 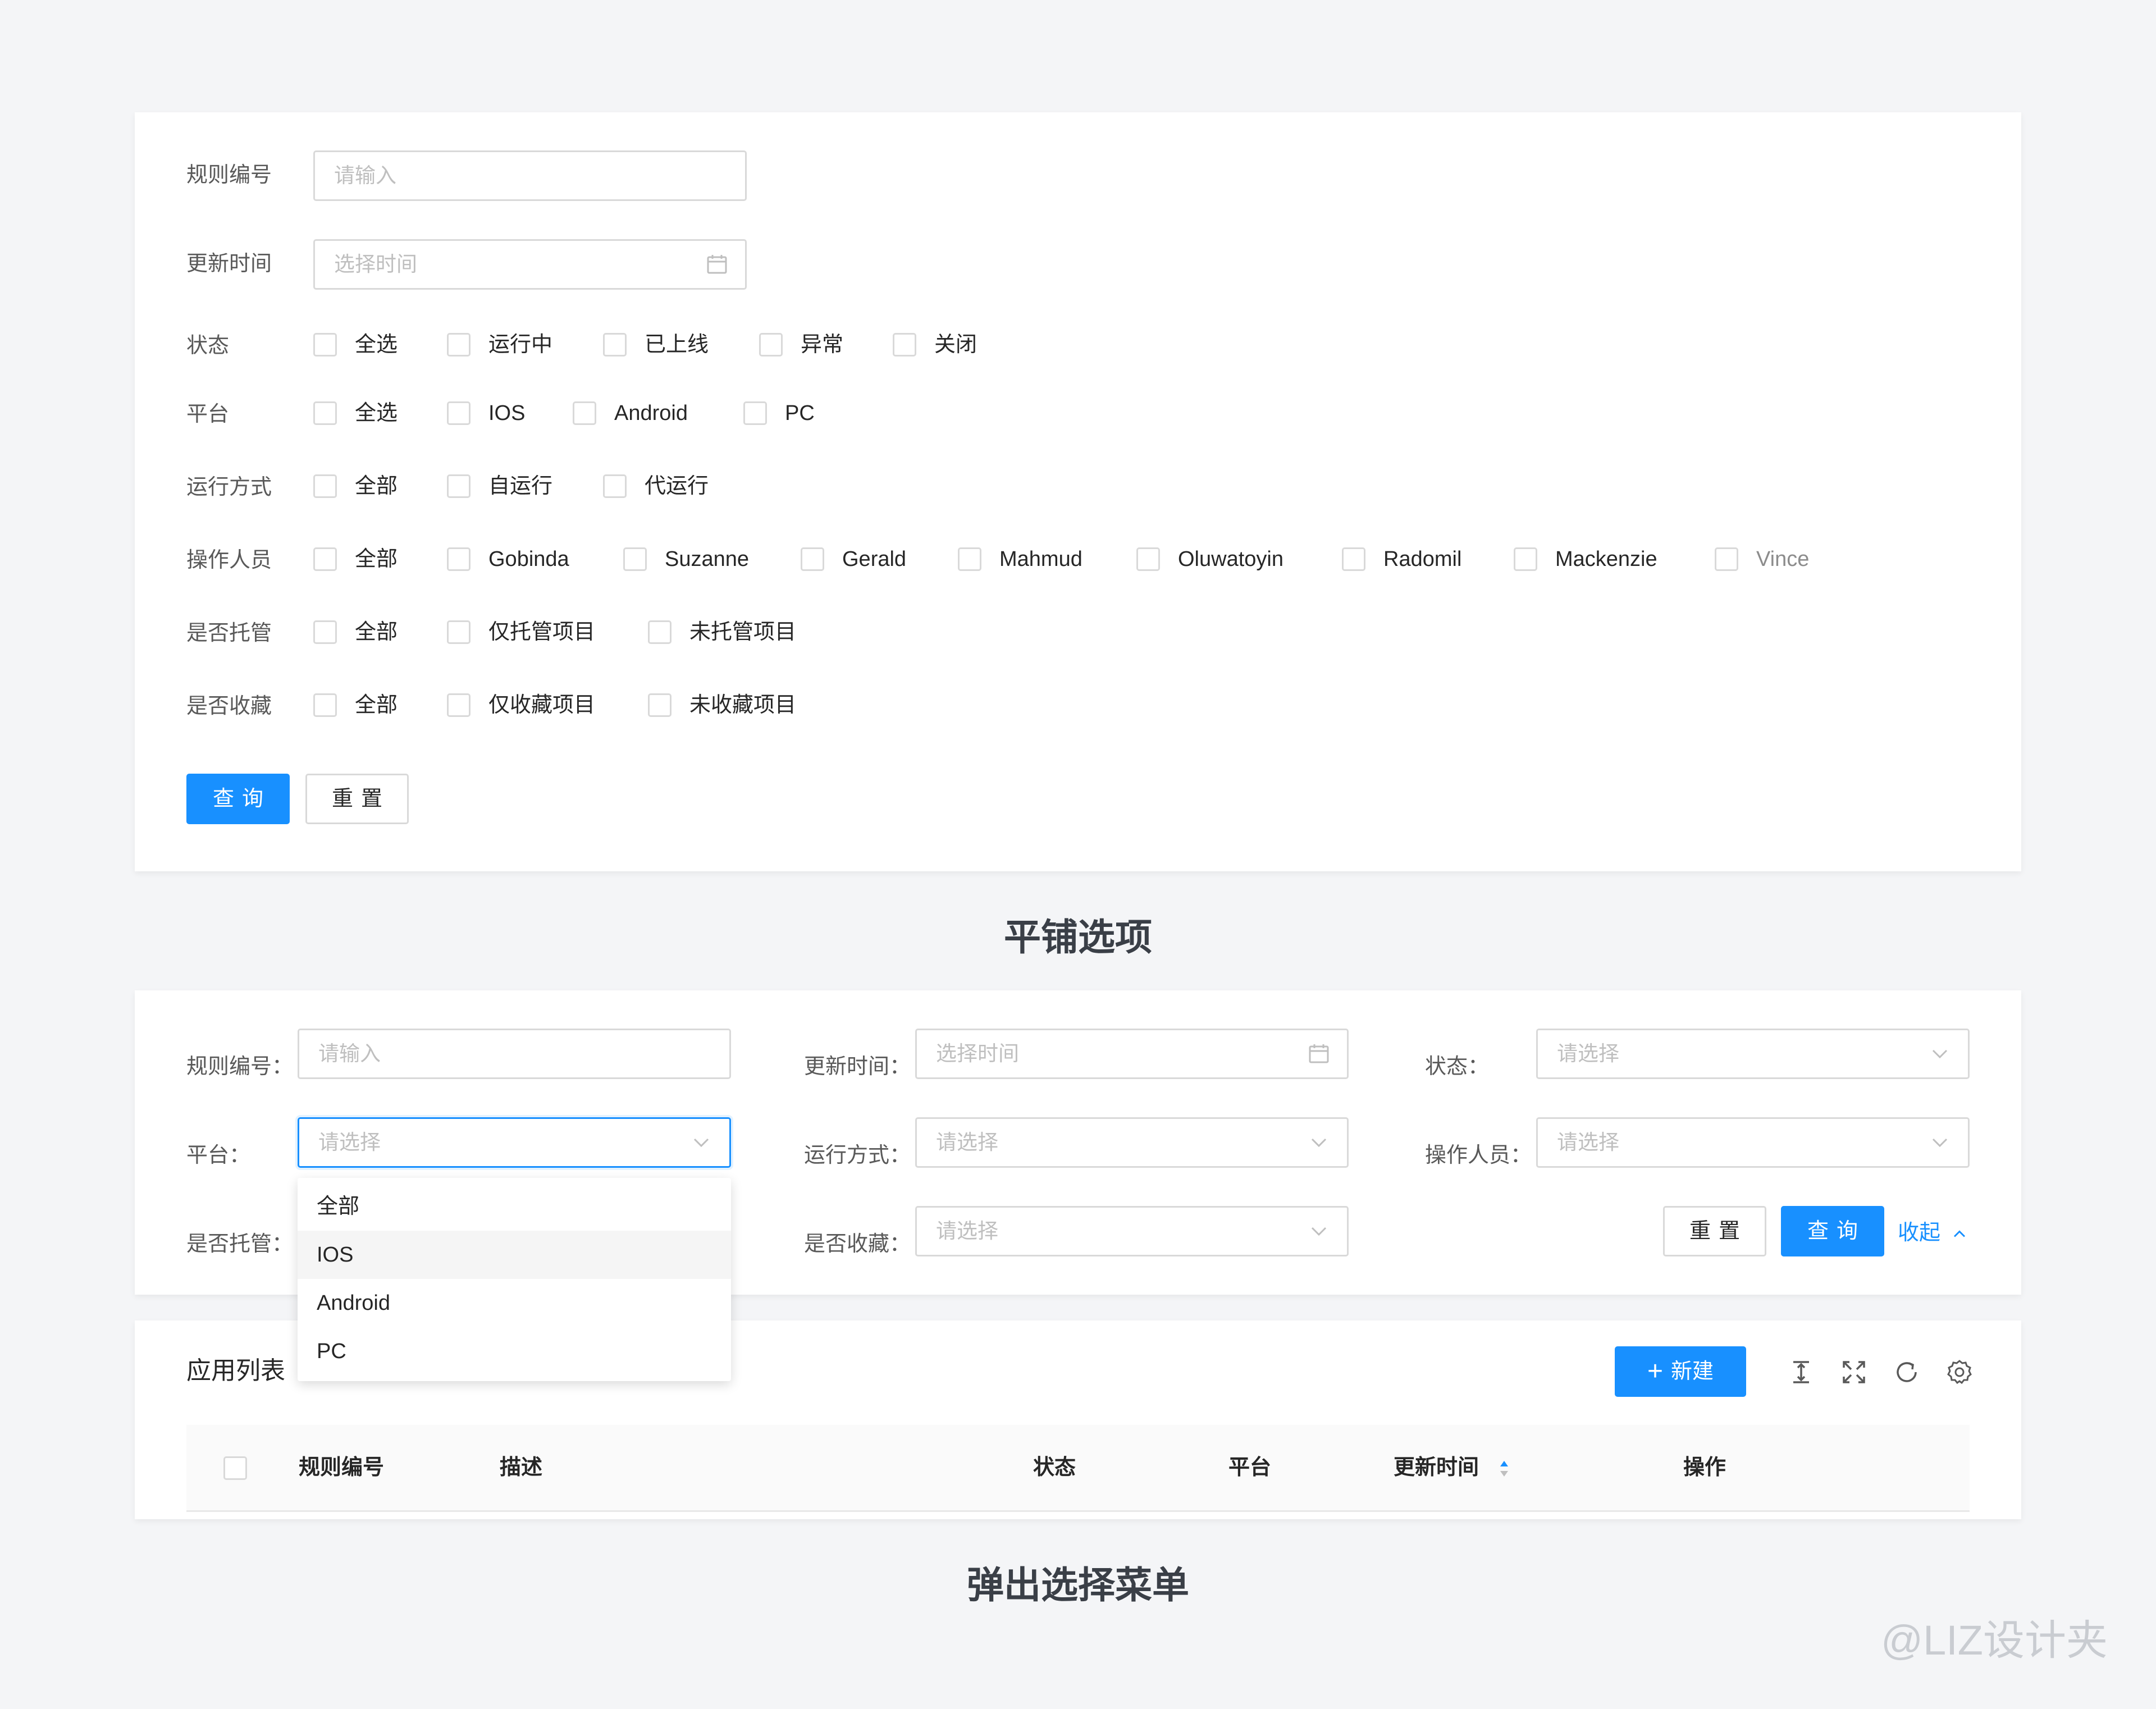 What do you see at coordinates (514, 1255) in the screenshot?
I see `dropdown-option-ios: IOS` at bounding box center [514, 1255].